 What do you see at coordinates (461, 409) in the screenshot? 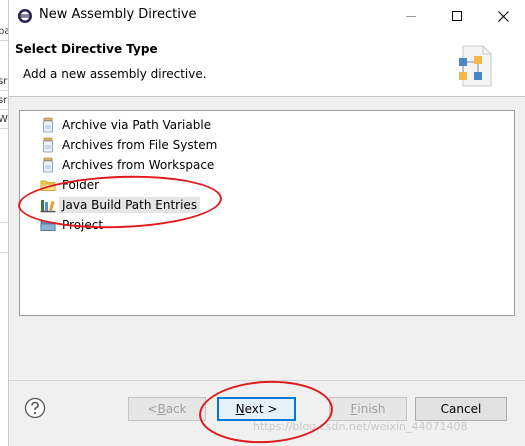
I see `cancel-button: Cancel` at bounding box center [461, 409].